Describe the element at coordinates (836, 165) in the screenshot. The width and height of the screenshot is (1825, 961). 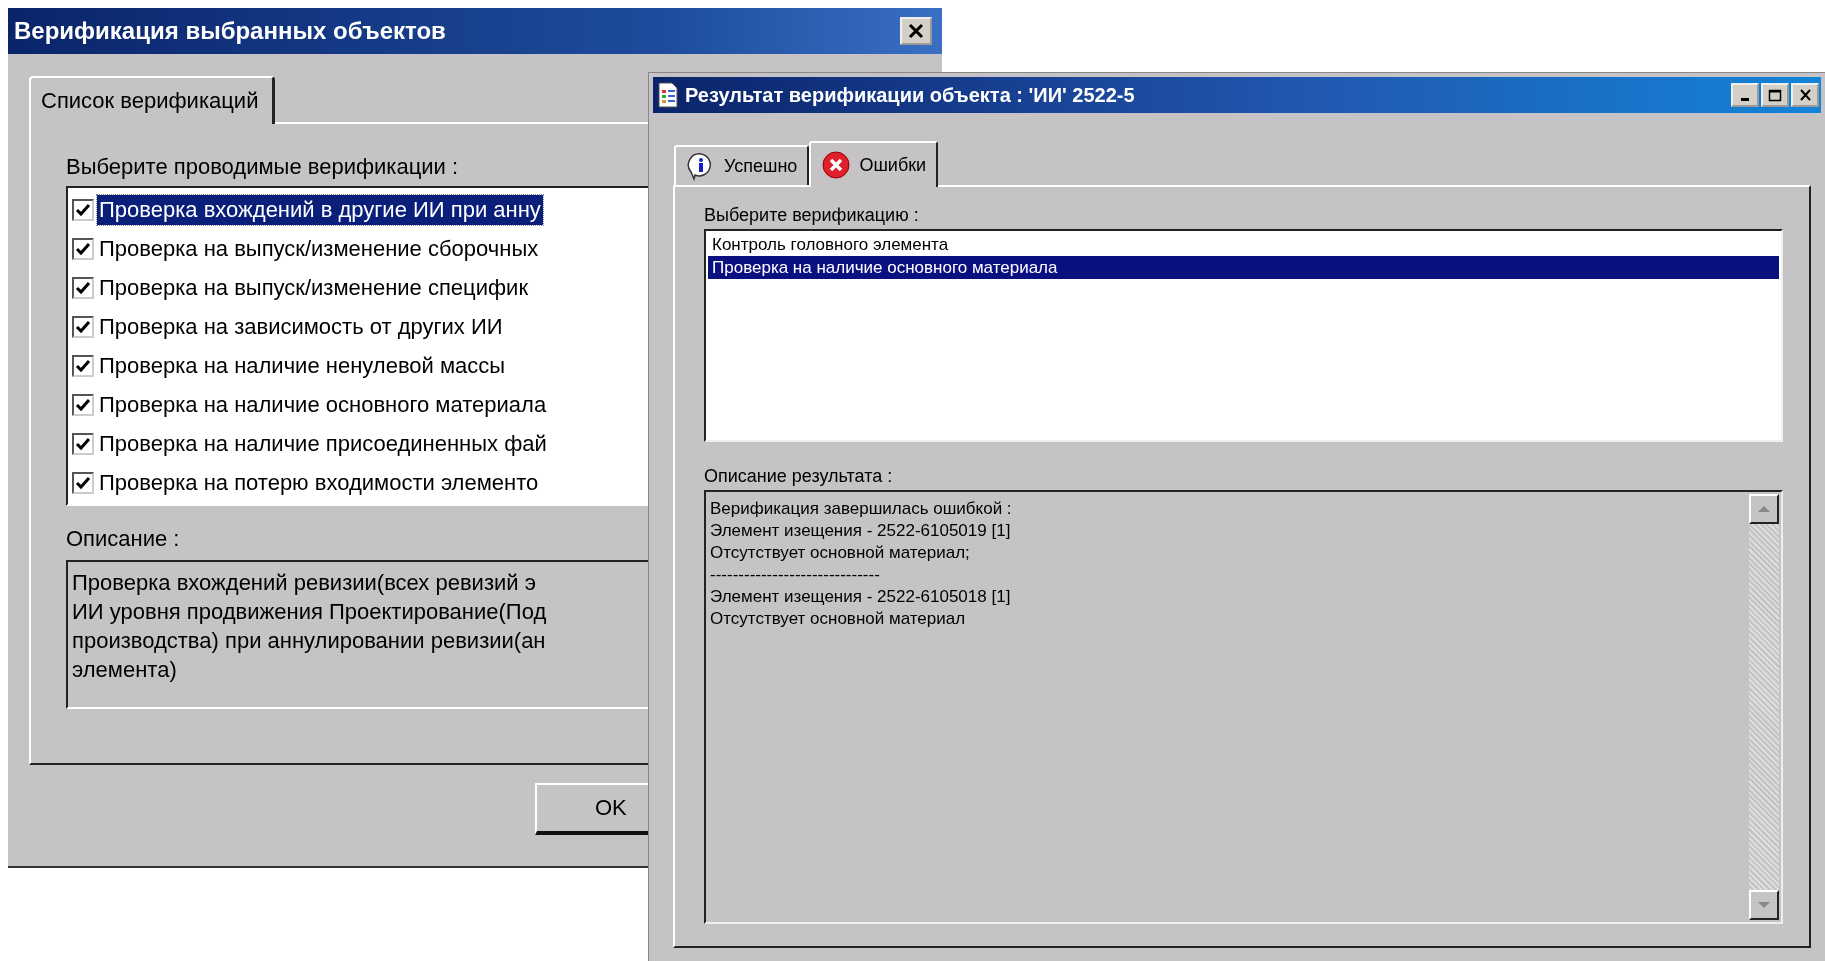
I see `error-icon` at that location.